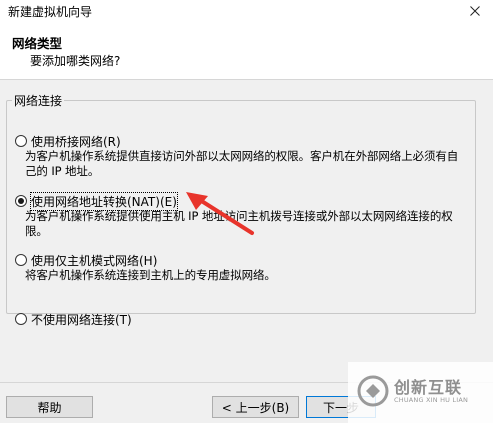 The width and height of the screenshot is (493, 423). I want to click on wizard-header: 网络类型 要添加哪类网络?, so click(246, 51).